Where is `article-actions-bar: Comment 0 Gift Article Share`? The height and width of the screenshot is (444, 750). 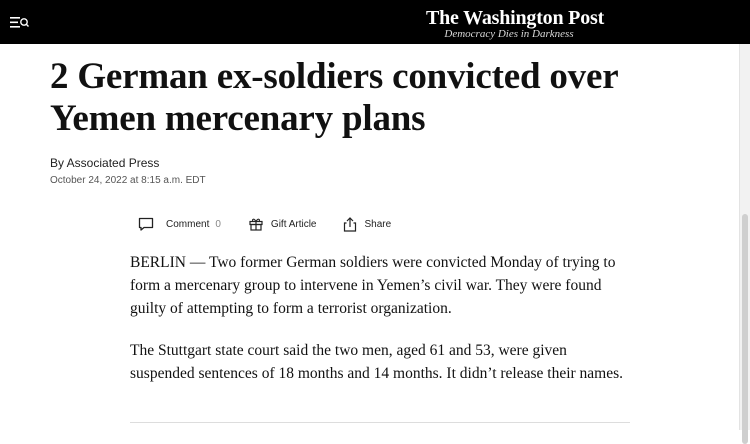
article-actions-bar: Comment 0 Gift Article Share is located at coordinates (264, 224).